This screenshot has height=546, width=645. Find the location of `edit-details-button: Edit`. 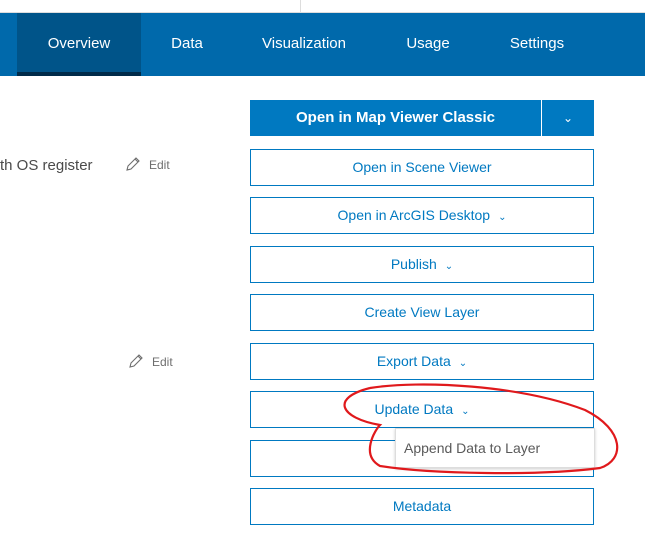

edit-details-button: Edit is located at coordinates (150, 361).